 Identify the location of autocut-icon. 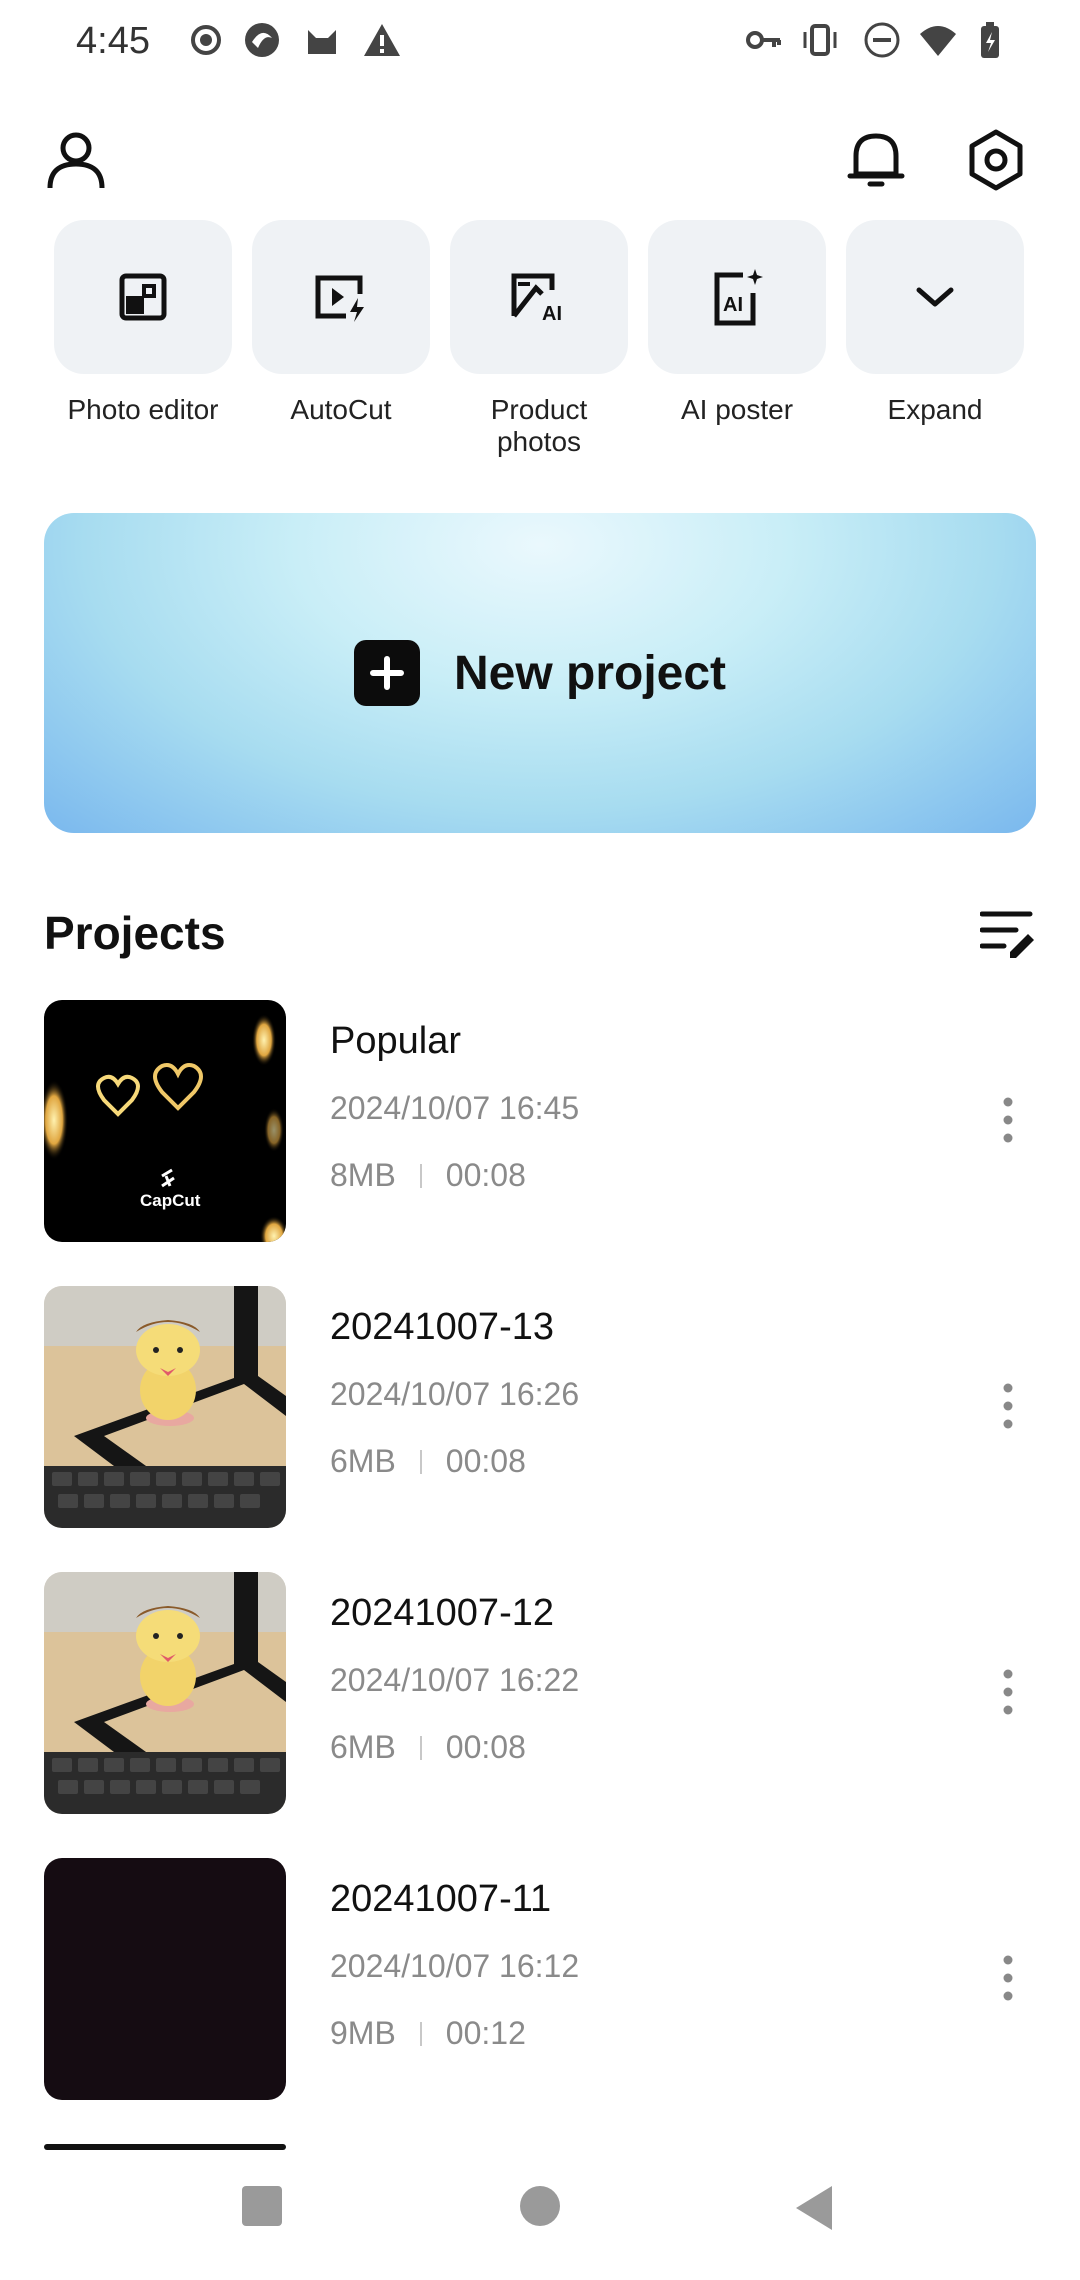
(339, 298).